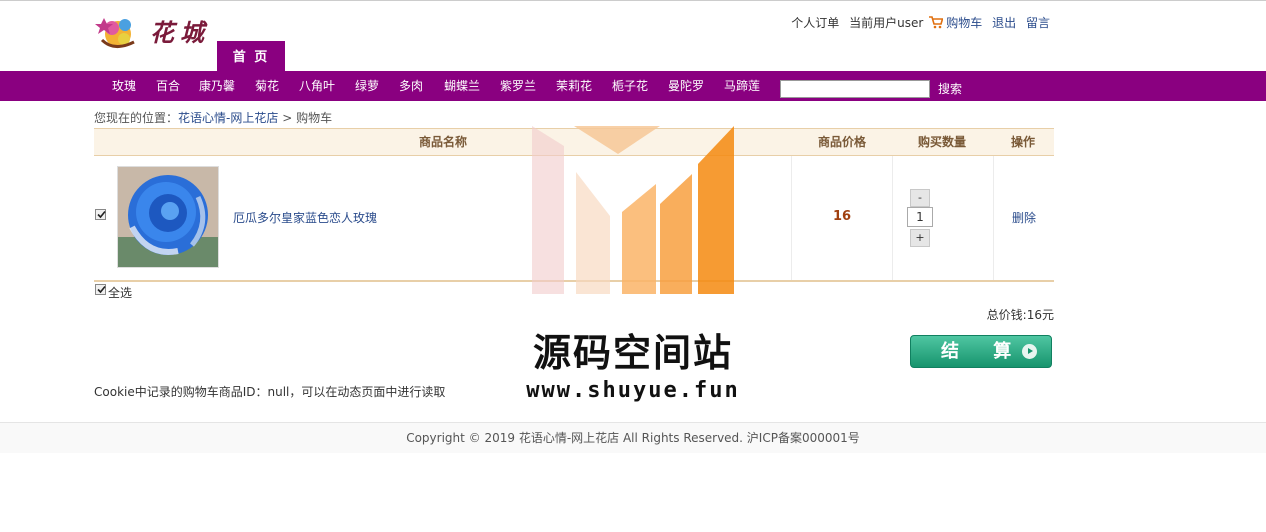  Describe the element at coordinates (217, 86) in the screenshot. I see `category-item: 康乃馨` at that location.